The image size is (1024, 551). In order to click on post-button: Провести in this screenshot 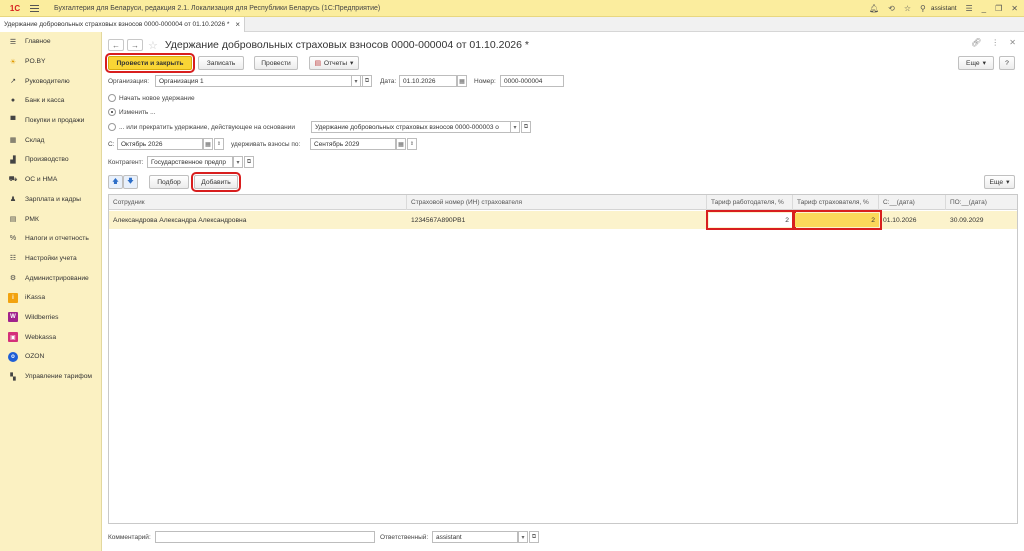, I will do `click(276, 63)`.